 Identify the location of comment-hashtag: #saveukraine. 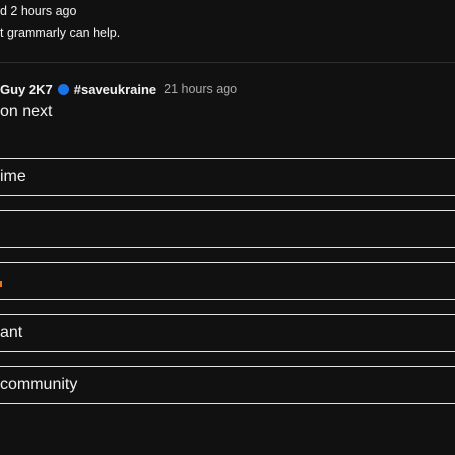
(115, 89).